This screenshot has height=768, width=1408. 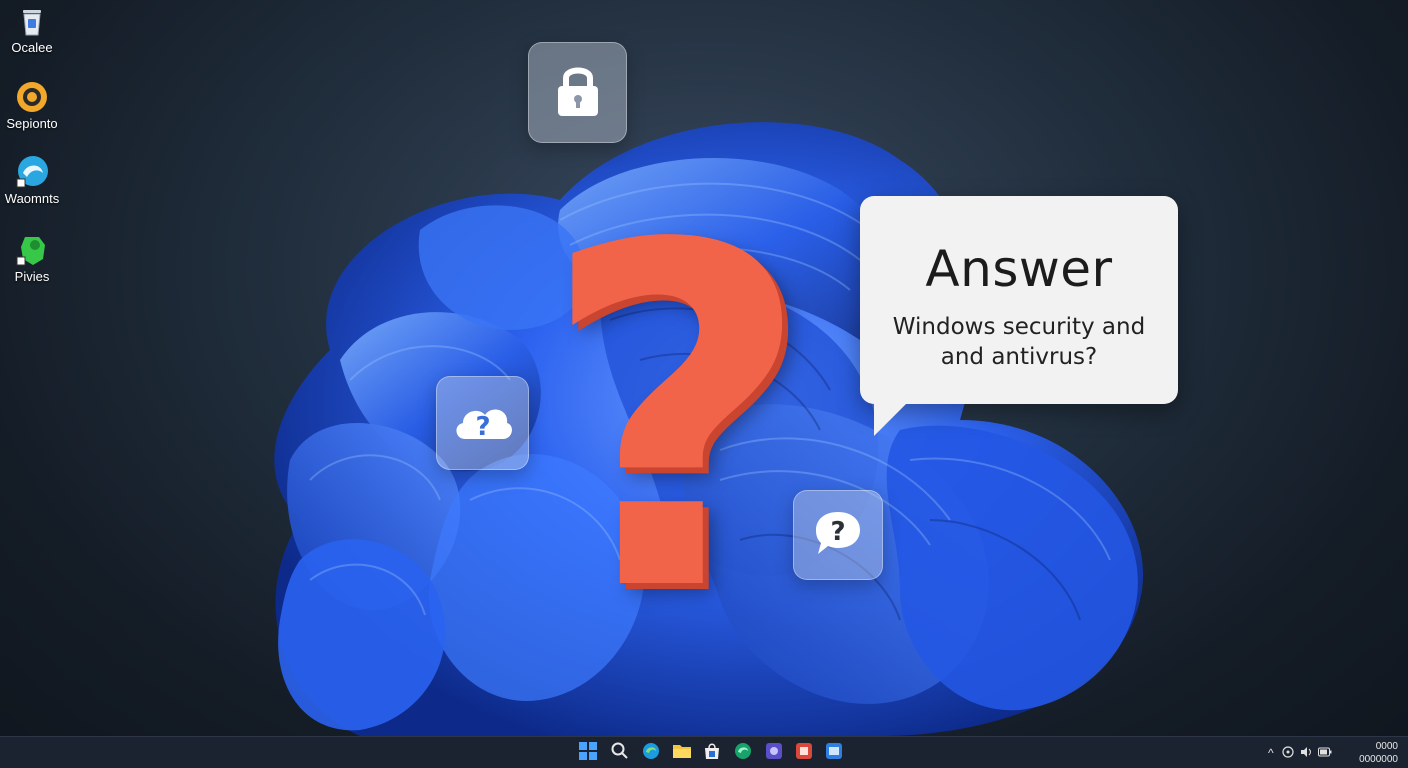 What do you see at coordinates (32, 276) in the screenshot?
I see `desktop-icon-label: Pivies` at bounding box center [32, 276].